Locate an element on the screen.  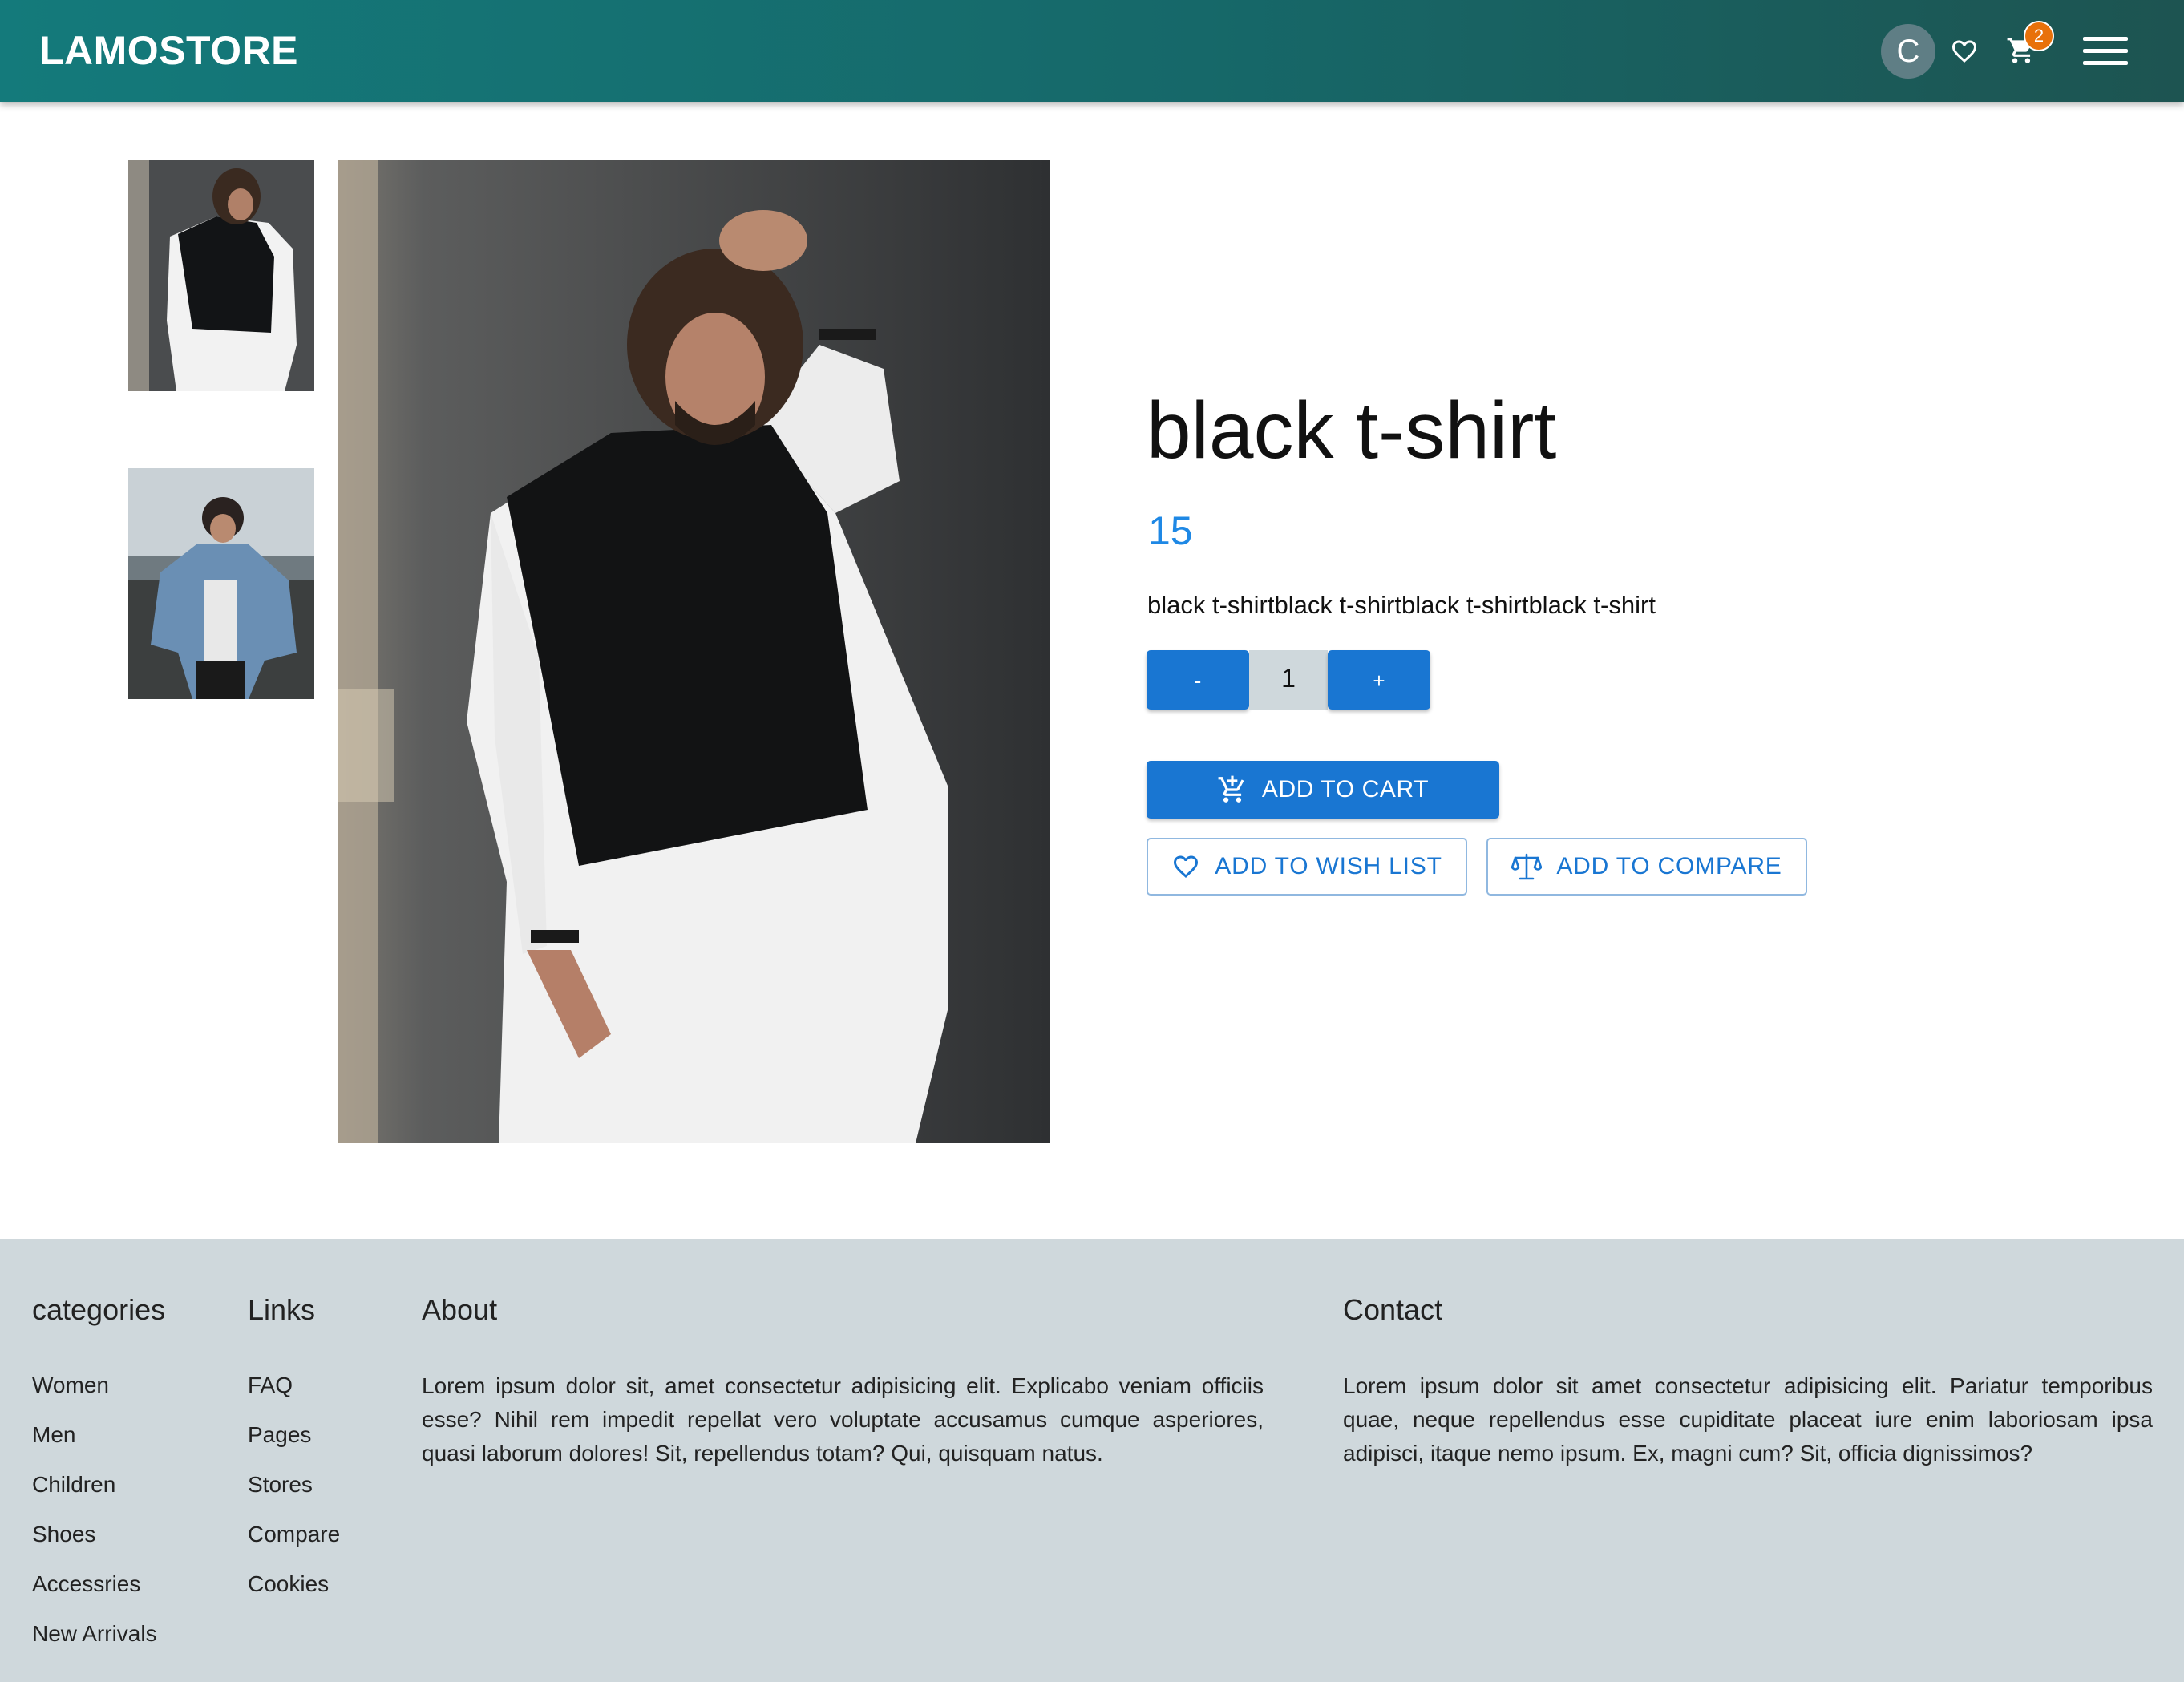
footer-link: Pages is located at coordinates (294, 1445).